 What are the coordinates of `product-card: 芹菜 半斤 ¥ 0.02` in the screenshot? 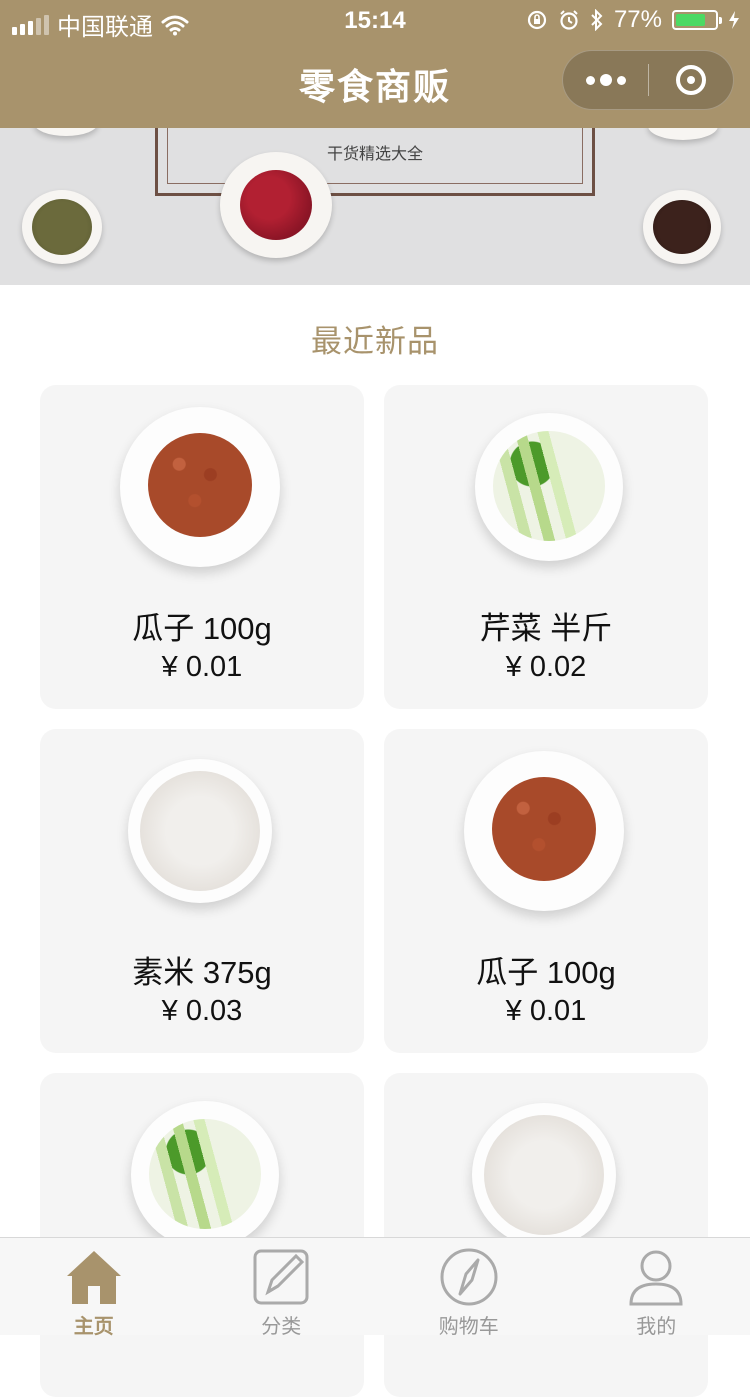 It's located at (546, 547).